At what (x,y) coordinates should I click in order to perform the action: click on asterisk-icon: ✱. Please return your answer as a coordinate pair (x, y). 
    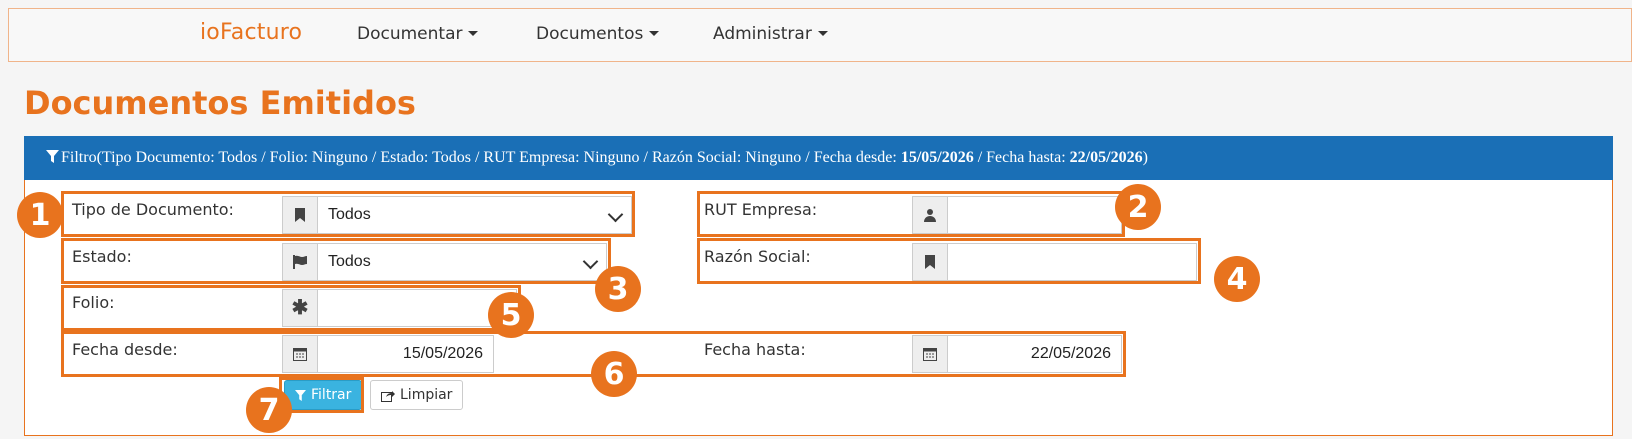
    Looking at the image, I should click on (300, 308).